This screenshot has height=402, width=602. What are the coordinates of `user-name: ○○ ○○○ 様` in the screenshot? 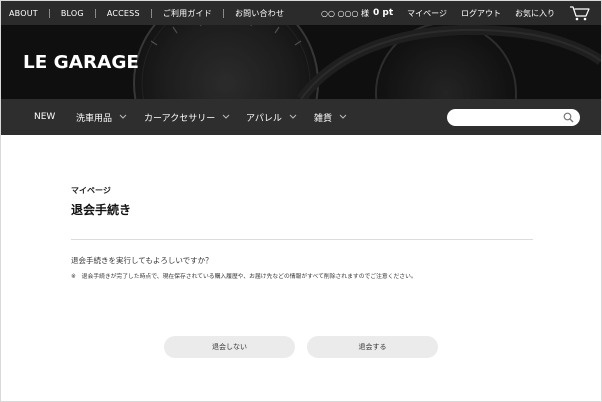 It's located at (345, 13).